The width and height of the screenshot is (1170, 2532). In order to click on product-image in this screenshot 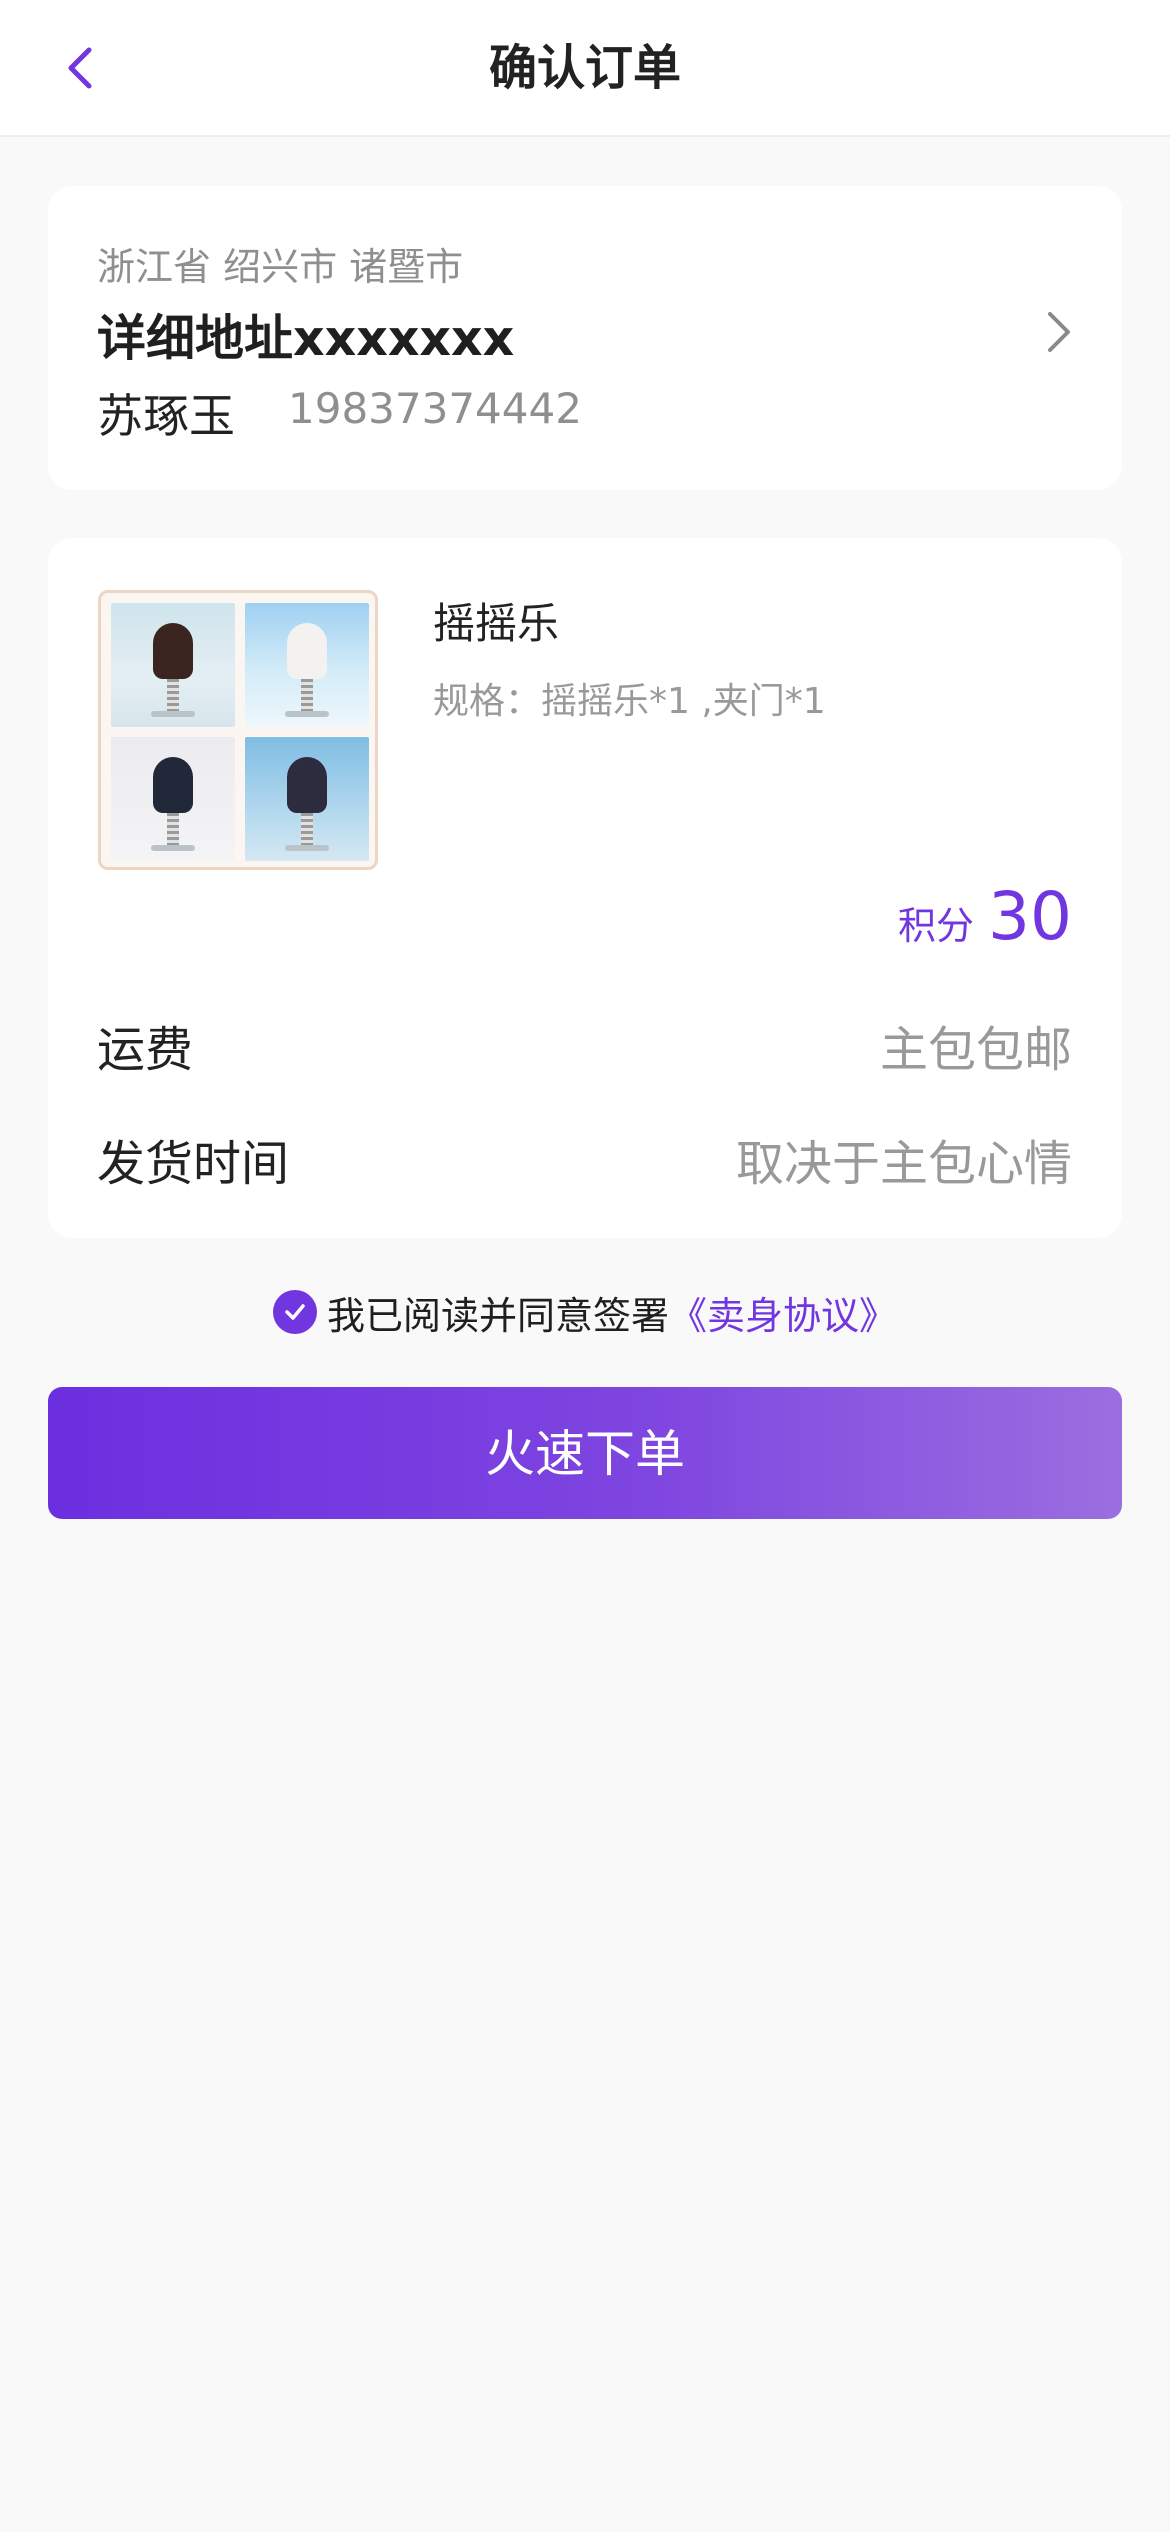, I will do `click(238, 730)`.